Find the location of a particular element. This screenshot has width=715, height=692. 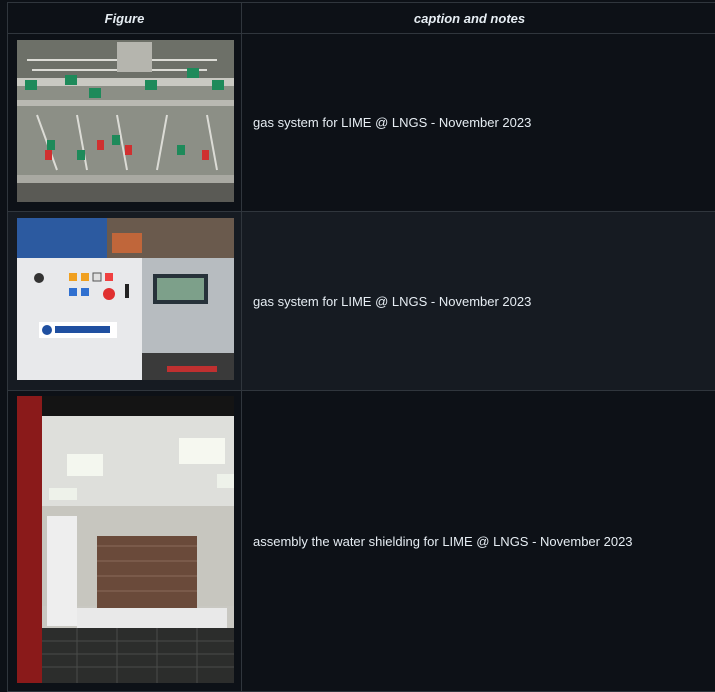

water-shielding-assembly-photo is located at coordinates (125, 539).